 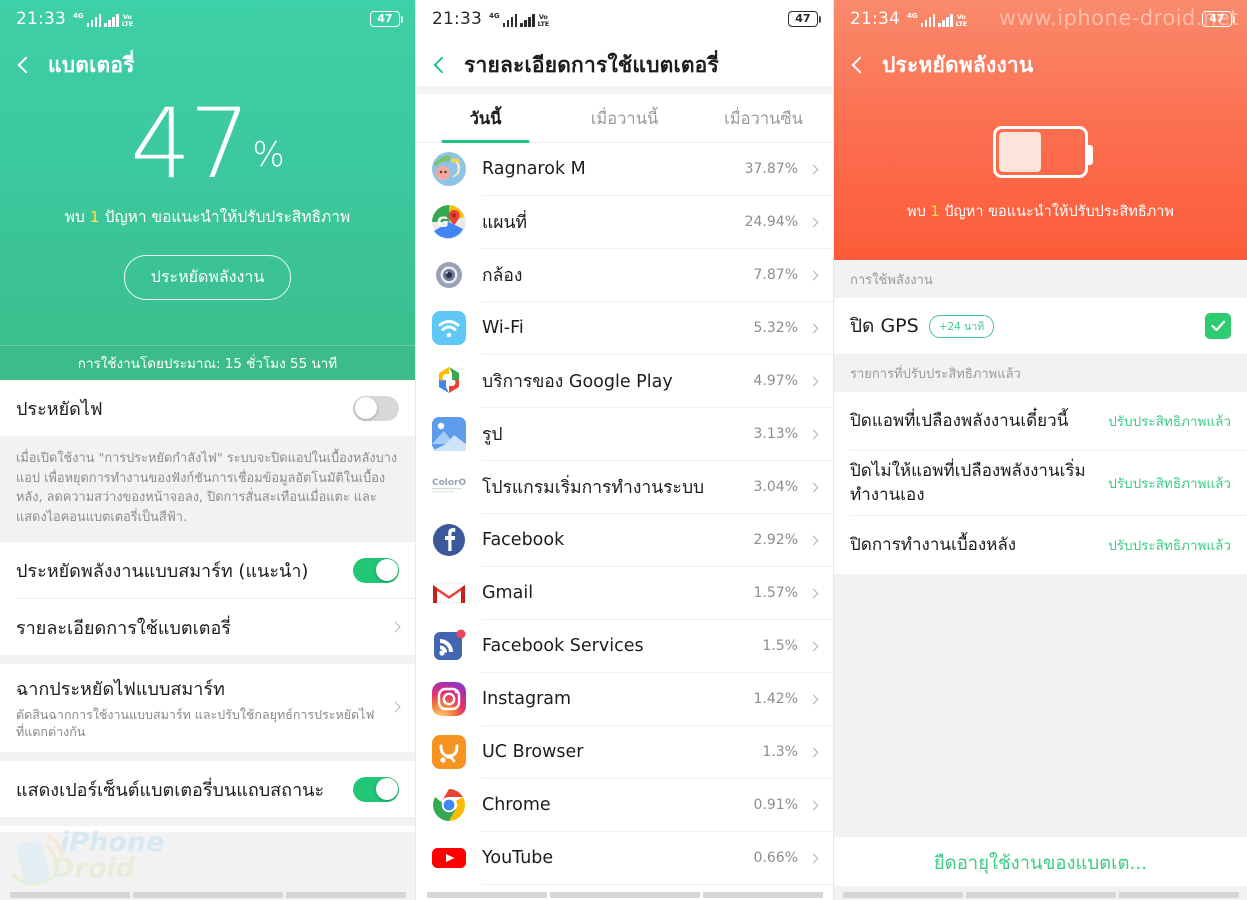 I want to click on setting-battery-detail: รายละเอียดการใช้แบตเตอรี่, so click(x=207, y=627).